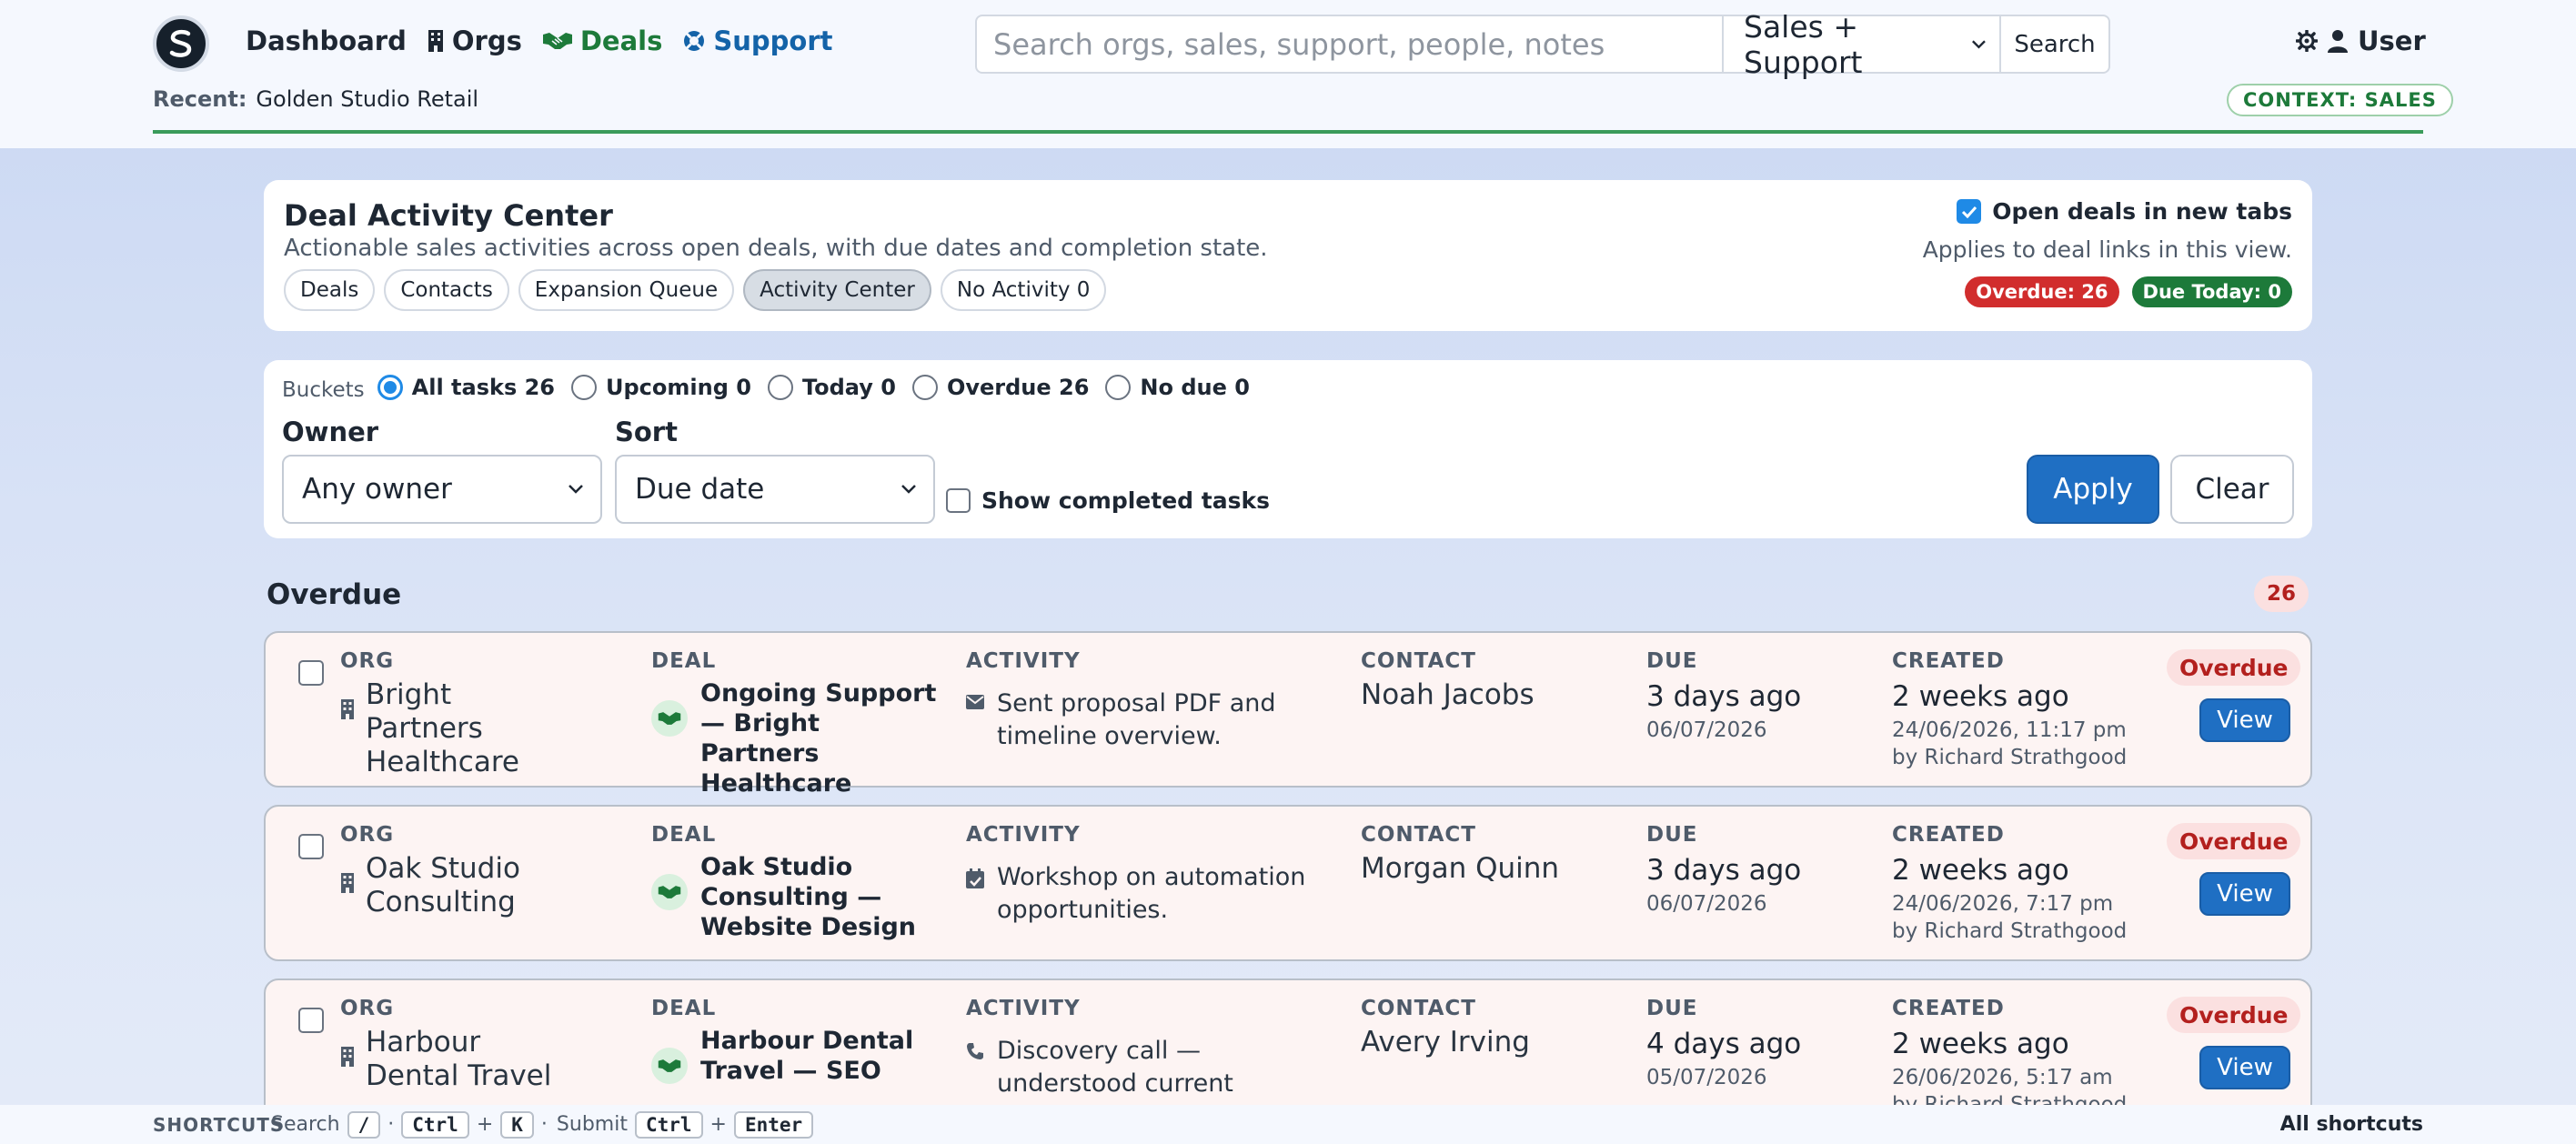 This screenshot has width=2576, height=1144. I want to click on nav-deals: Deals, so click(602, 40).